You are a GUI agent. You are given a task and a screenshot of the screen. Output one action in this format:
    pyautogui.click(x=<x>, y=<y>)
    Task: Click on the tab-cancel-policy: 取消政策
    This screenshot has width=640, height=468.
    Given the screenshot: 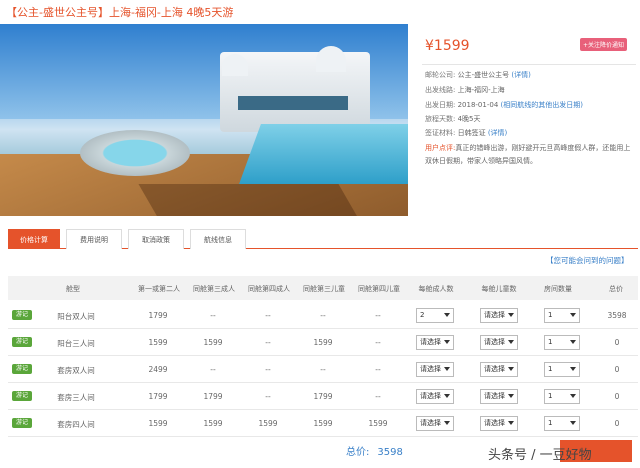 What is the action you would take?
    pyautogui.click(x=156, y=239)
    